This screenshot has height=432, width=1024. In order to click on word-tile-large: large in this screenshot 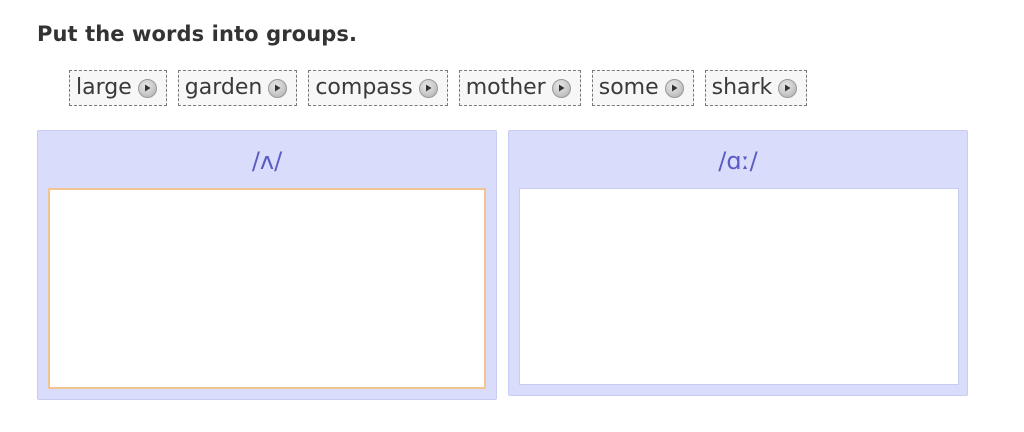, I will do `click(118, 88)`.